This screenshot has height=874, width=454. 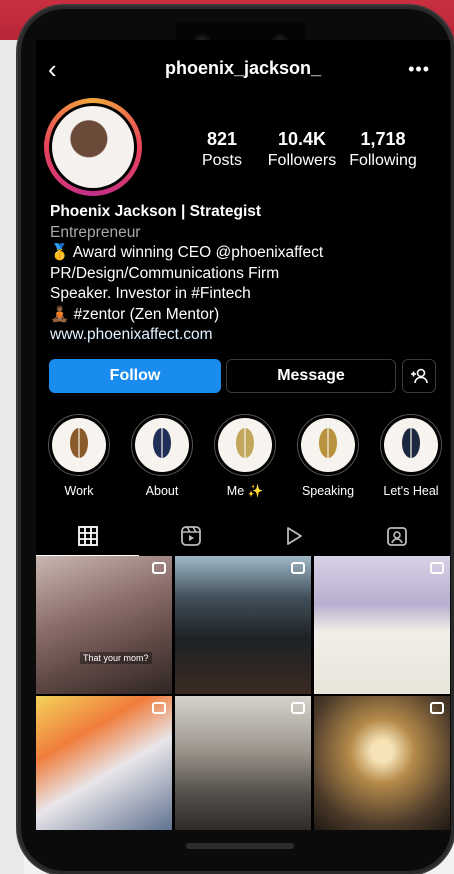 I want to click on profile-avatar, so click(x=93, y=147).